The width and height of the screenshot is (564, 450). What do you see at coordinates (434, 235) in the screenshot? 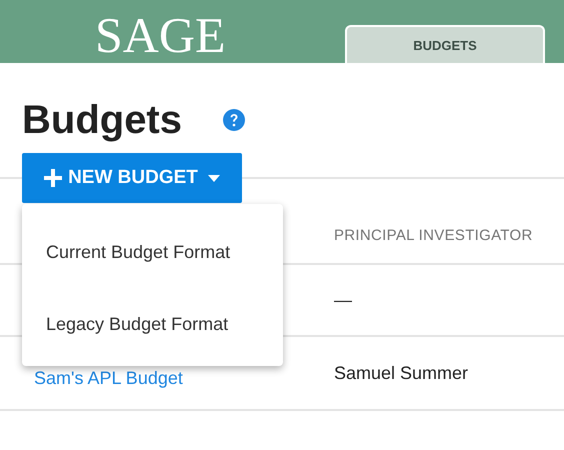
I see `column-header: PRINCIPAL INVESTIGATOR` at bounding box center [434, 235].